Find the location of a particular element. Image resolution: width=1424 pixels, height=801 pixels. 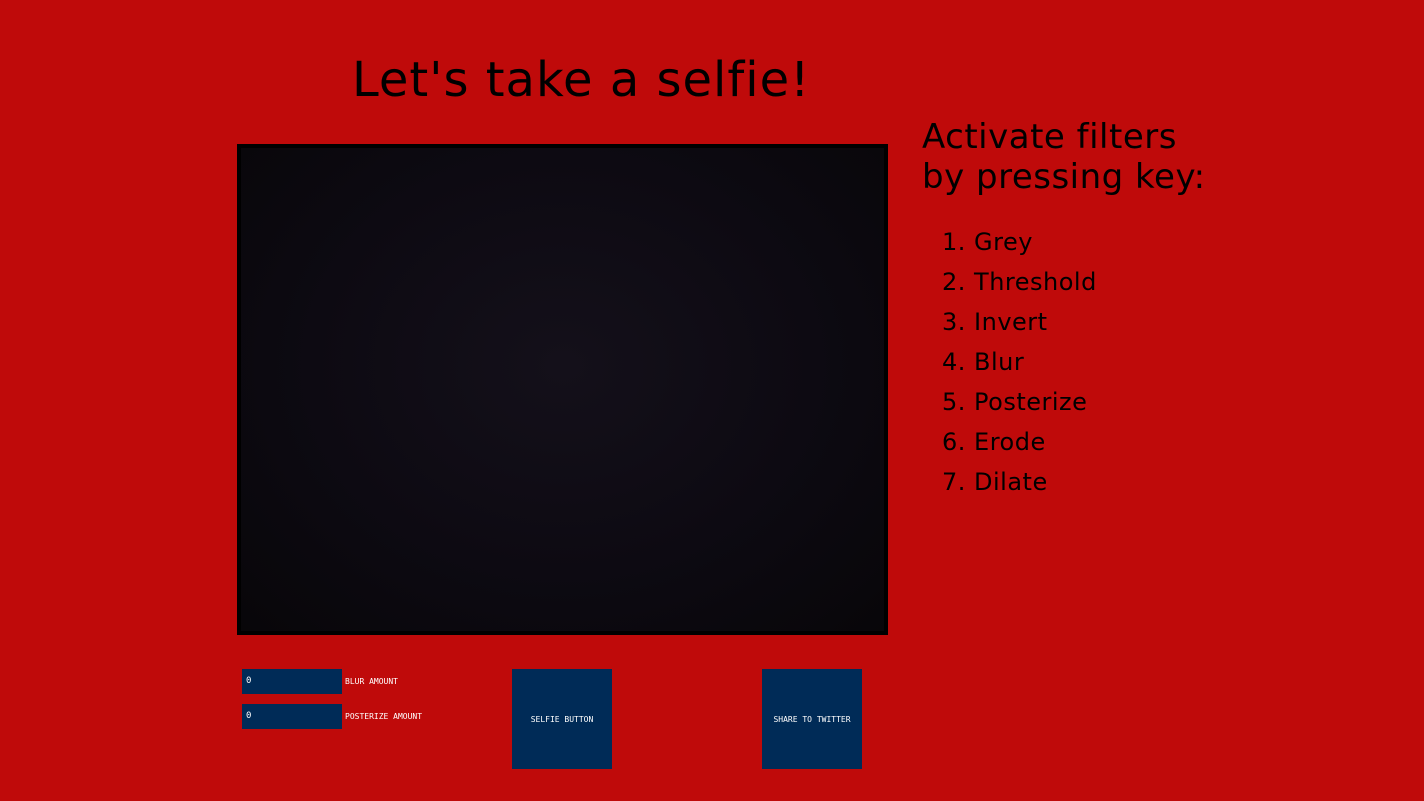

share-to-twitter-button: SHARE TO TWITTER is located at coordinates (812, 719).